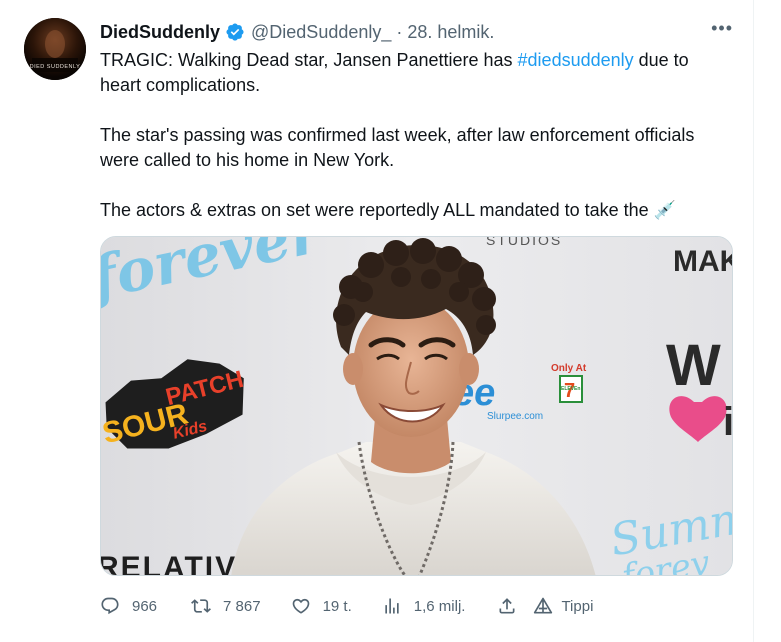  I want to click on tweet-actions: 966 7 867 19 t. 1,6 milj. Tippi, so click(370, 606).